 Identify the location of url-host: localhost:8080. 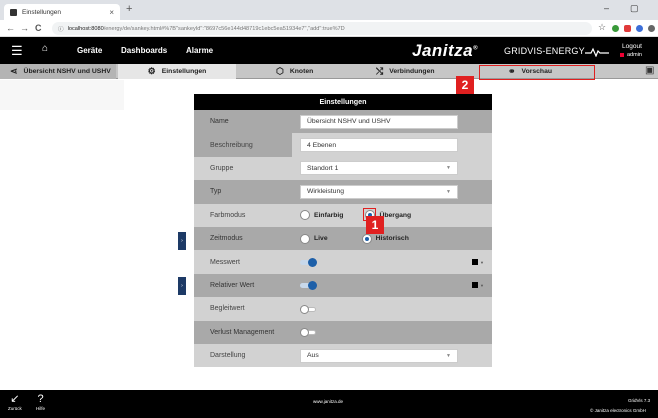
(85, 28).